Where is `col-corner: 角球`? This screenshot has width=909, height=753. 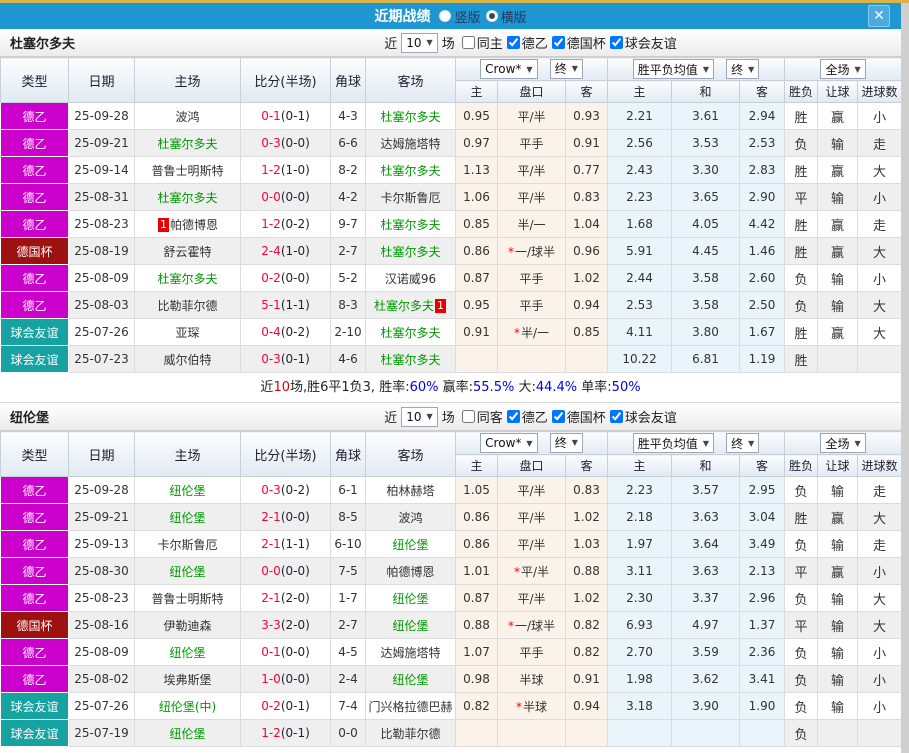
col-corner: 角球 is located at coordinates (348, 454).